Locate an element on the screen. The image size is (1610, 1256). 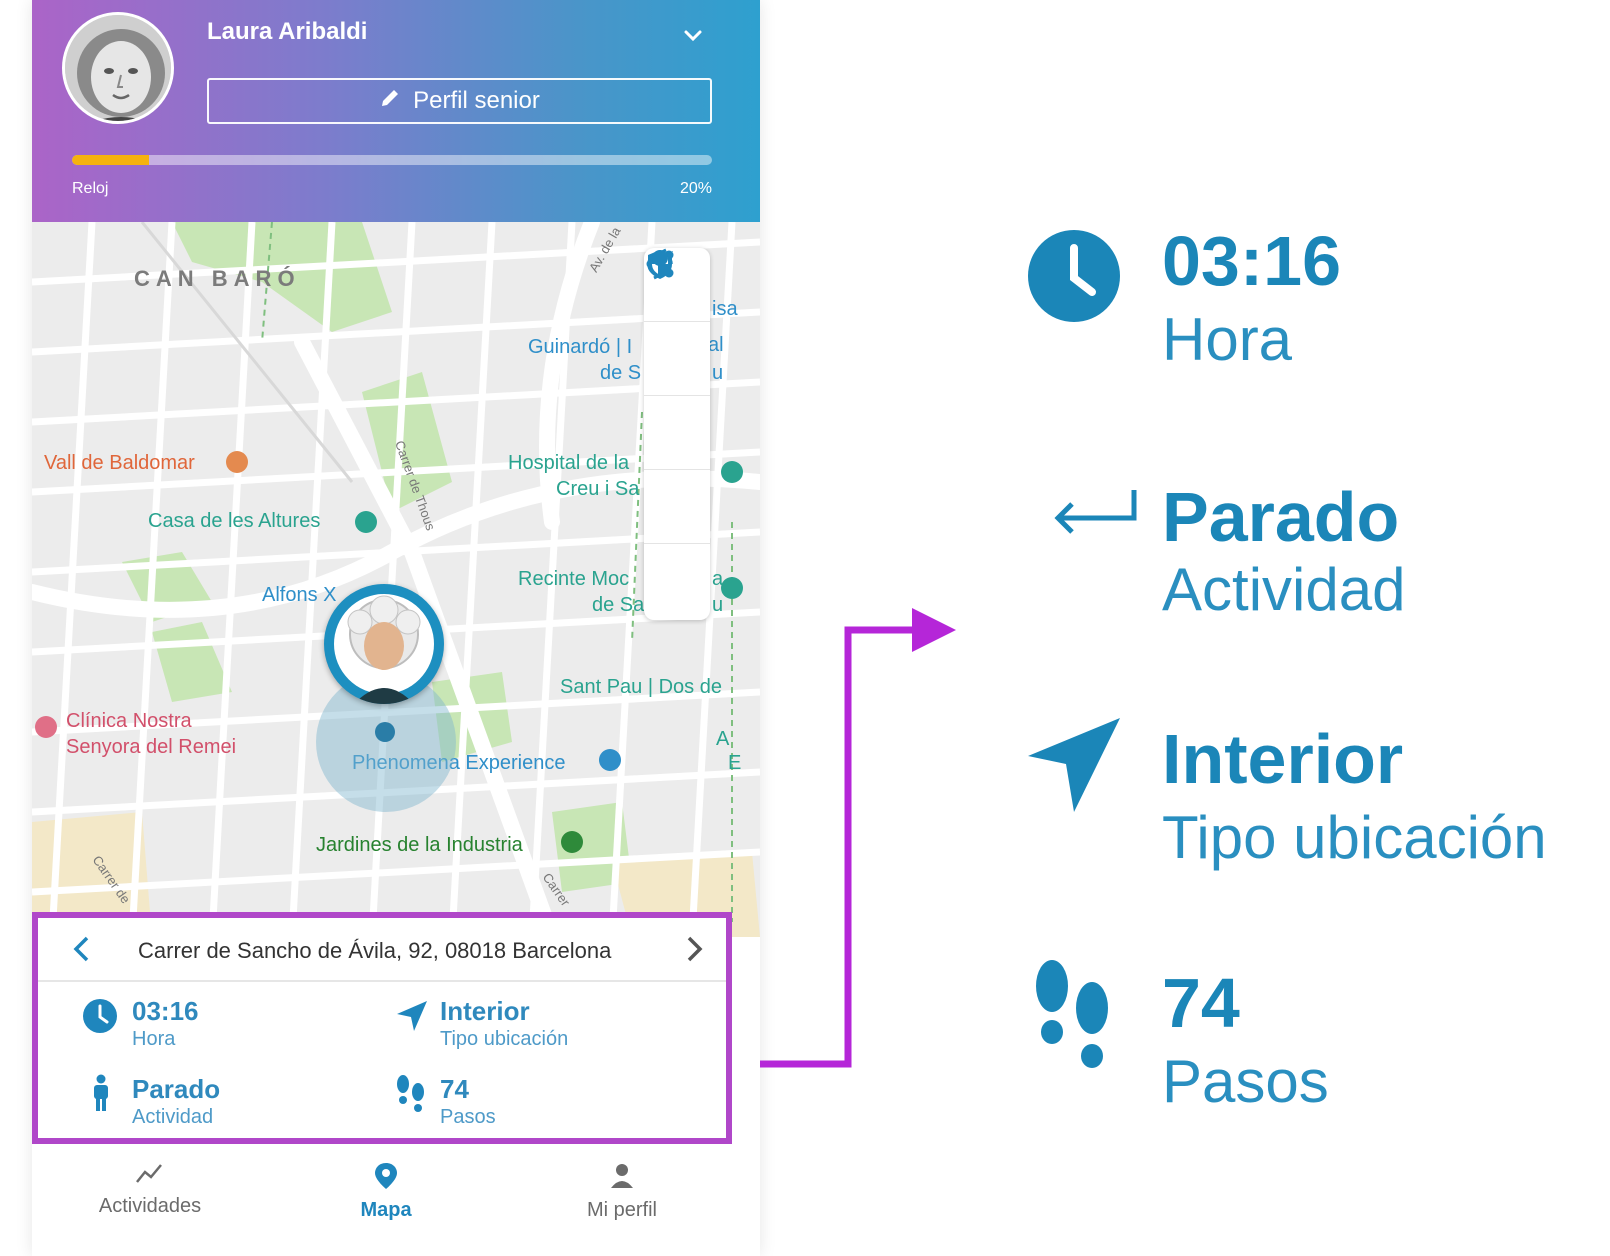
pencil-icon is located at coordinates (390, 101).